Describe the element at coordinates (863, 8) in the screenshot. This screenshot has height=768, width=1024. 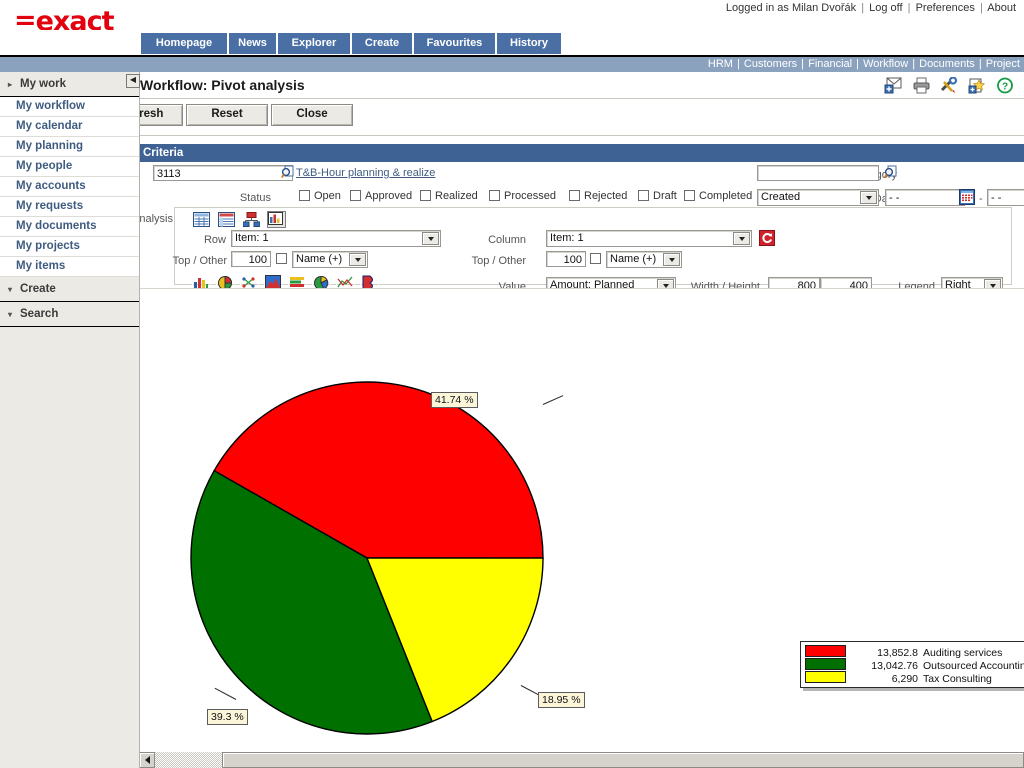
I see `sep-1: |` at that location.